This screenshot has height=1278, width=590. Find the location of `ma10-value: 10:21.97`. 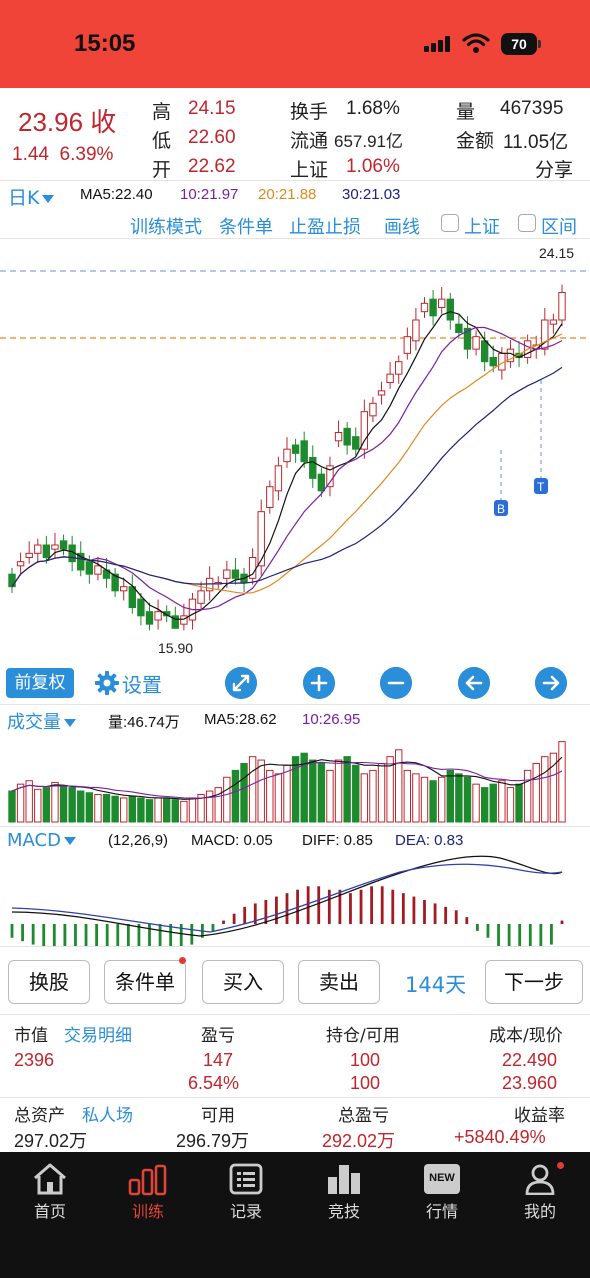

ma10-value: 10:21.97 is located at coordinates (209, 194).